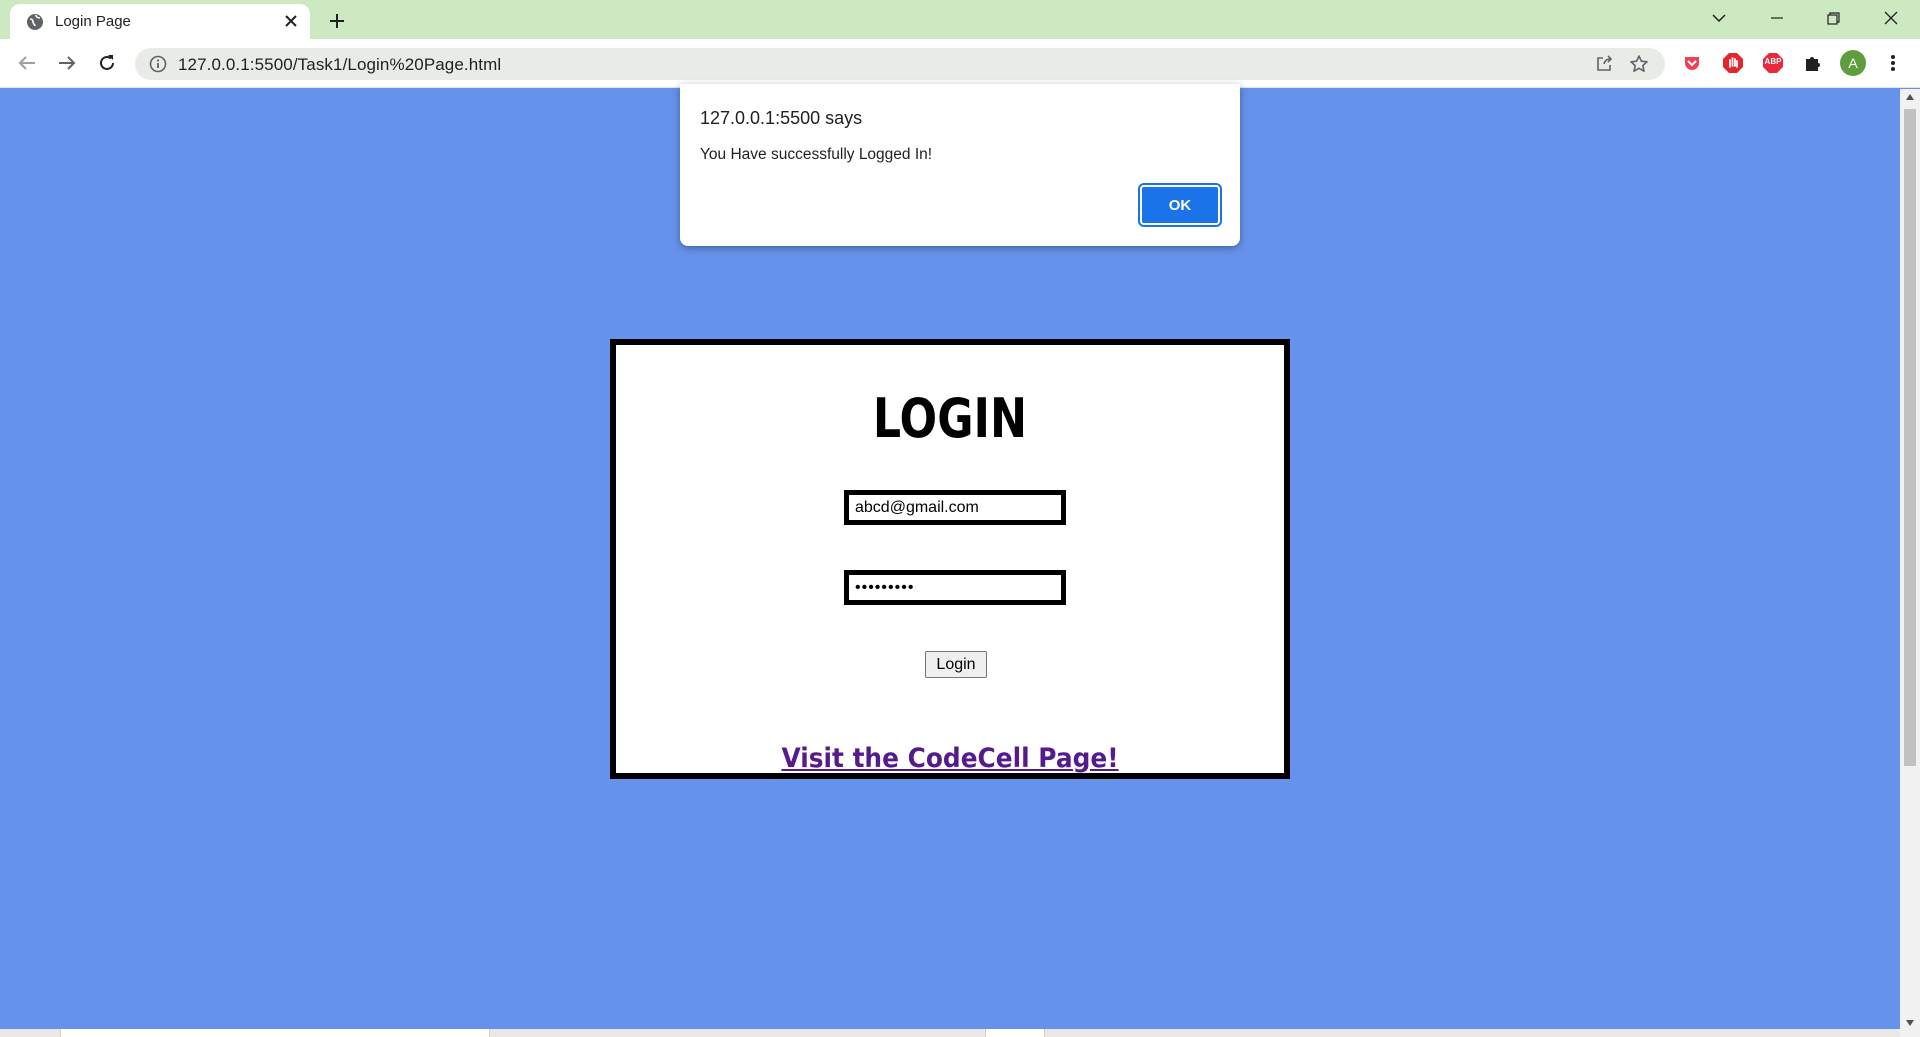  Describe the element at coordinates (1719, 18) in the screenshot. I see `tab-search-chevron-icon` at that location.